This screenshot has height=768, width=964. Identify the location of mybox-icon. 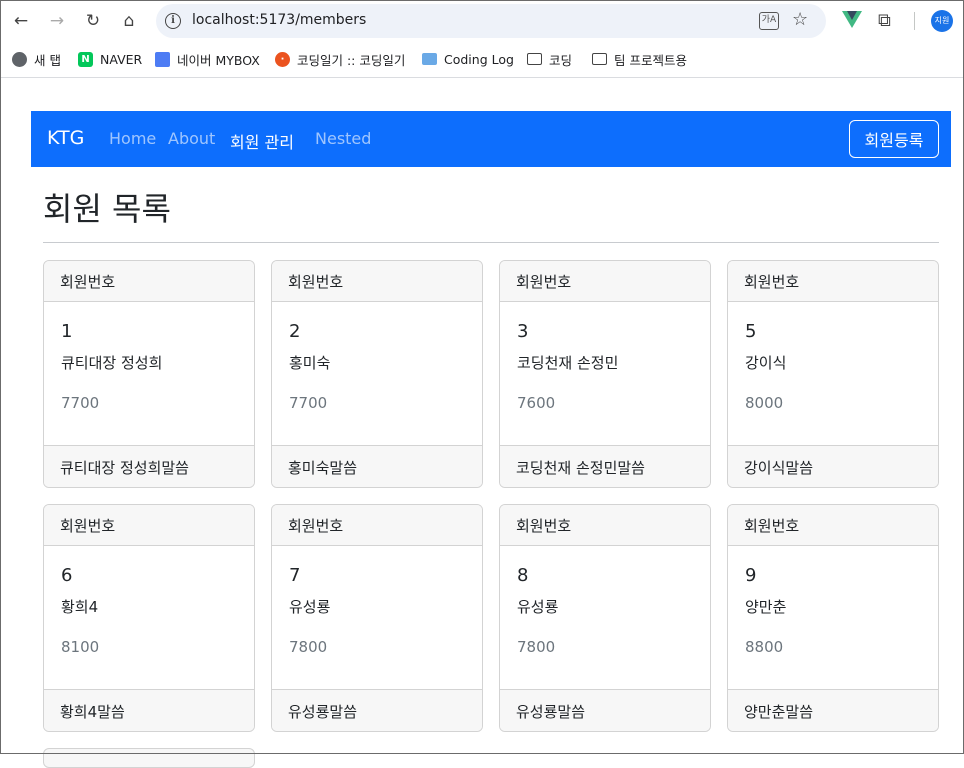
(162, 59).